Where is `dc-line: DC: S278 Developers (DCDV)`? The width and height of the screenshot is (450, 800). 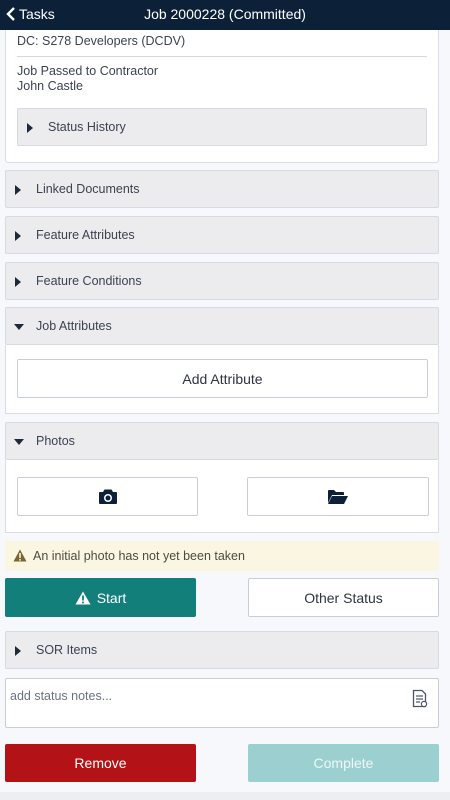
dc-line: DC: S278 Developers (DCDV) is located at coordinates (101, 41).